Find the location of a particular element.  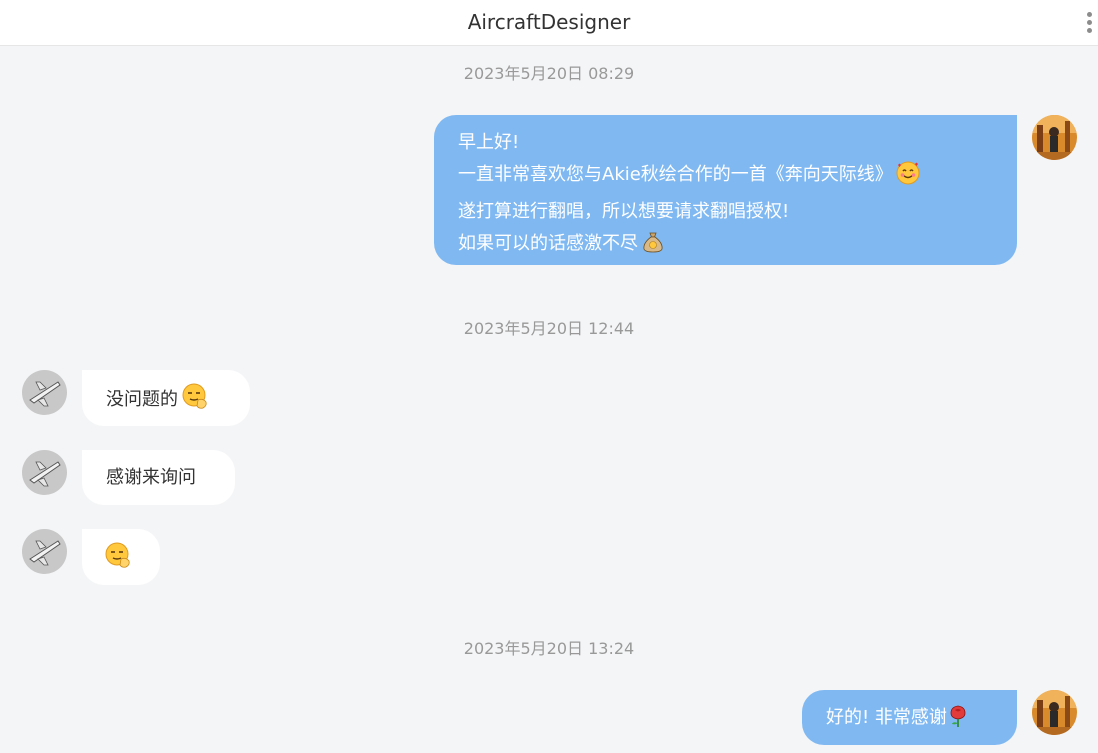

message-text: 感谢来询问 is located at coordinates (151, 477).